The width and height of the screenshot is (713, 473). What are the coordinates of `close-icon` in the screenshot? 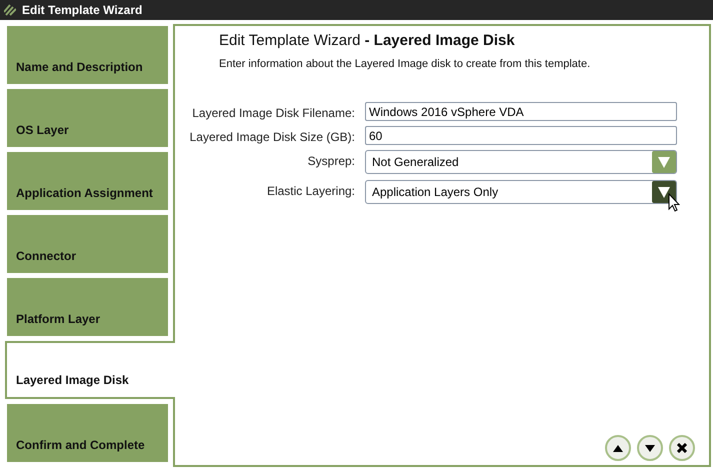 It's located at (682, 448).